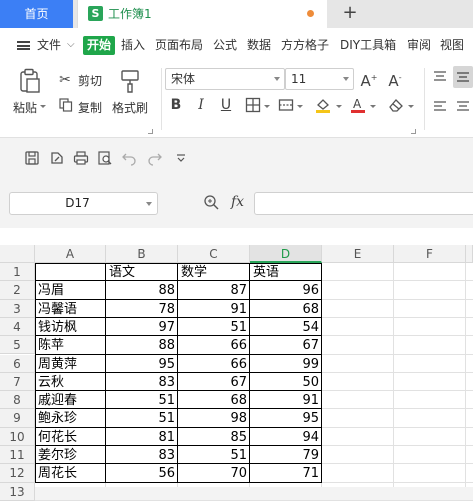  What do you see at coordinates (142, 327) in the screenshot?
I see `cell-b4: 97` at bounding box center [142, 327].